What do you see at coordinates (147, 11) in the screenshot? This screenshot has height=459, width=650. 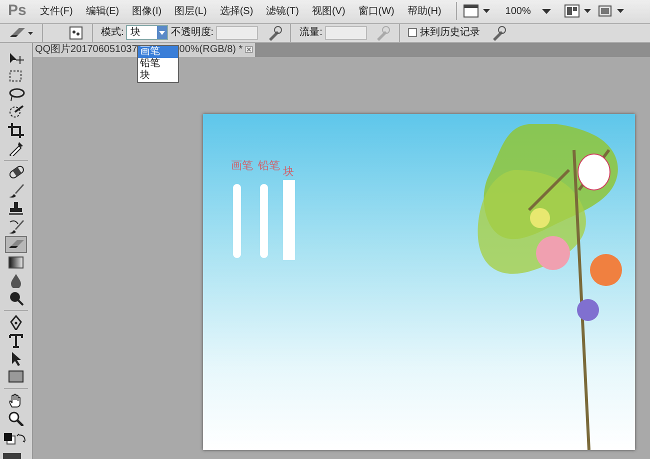 I see `menu-item: 图像(I)` at bounding box center [147, 11].